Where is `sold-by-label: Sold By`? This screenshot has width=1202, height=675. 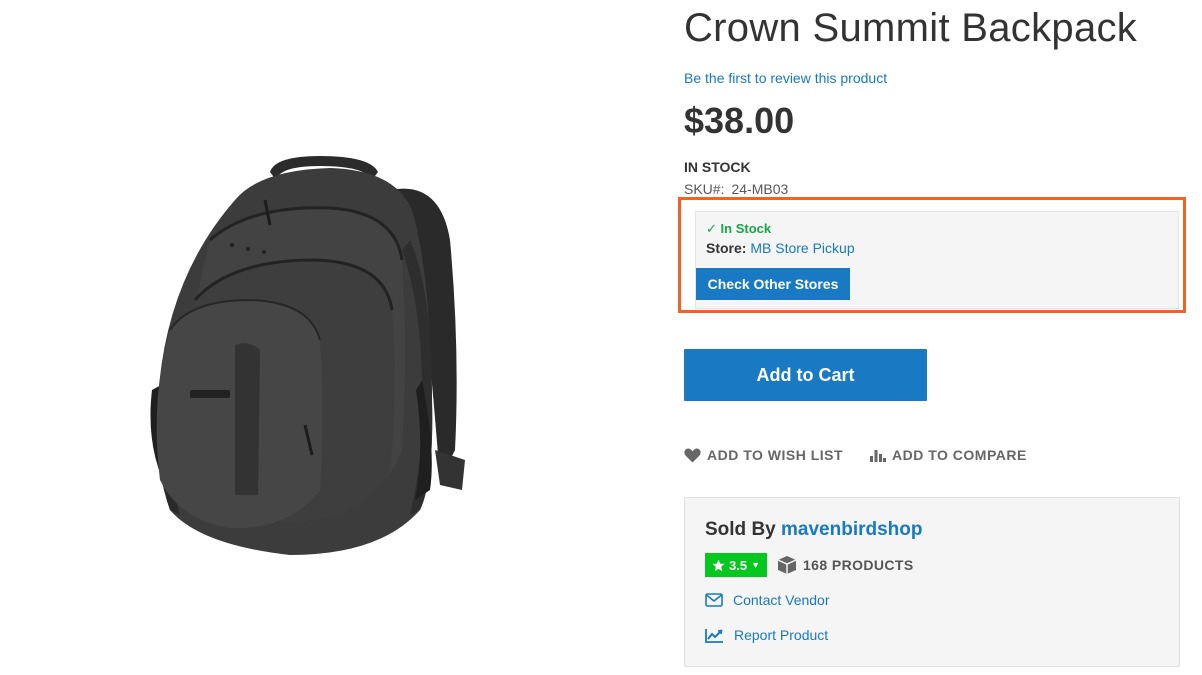
sold-by-label: Sold By is located at coordinates (740, 529).